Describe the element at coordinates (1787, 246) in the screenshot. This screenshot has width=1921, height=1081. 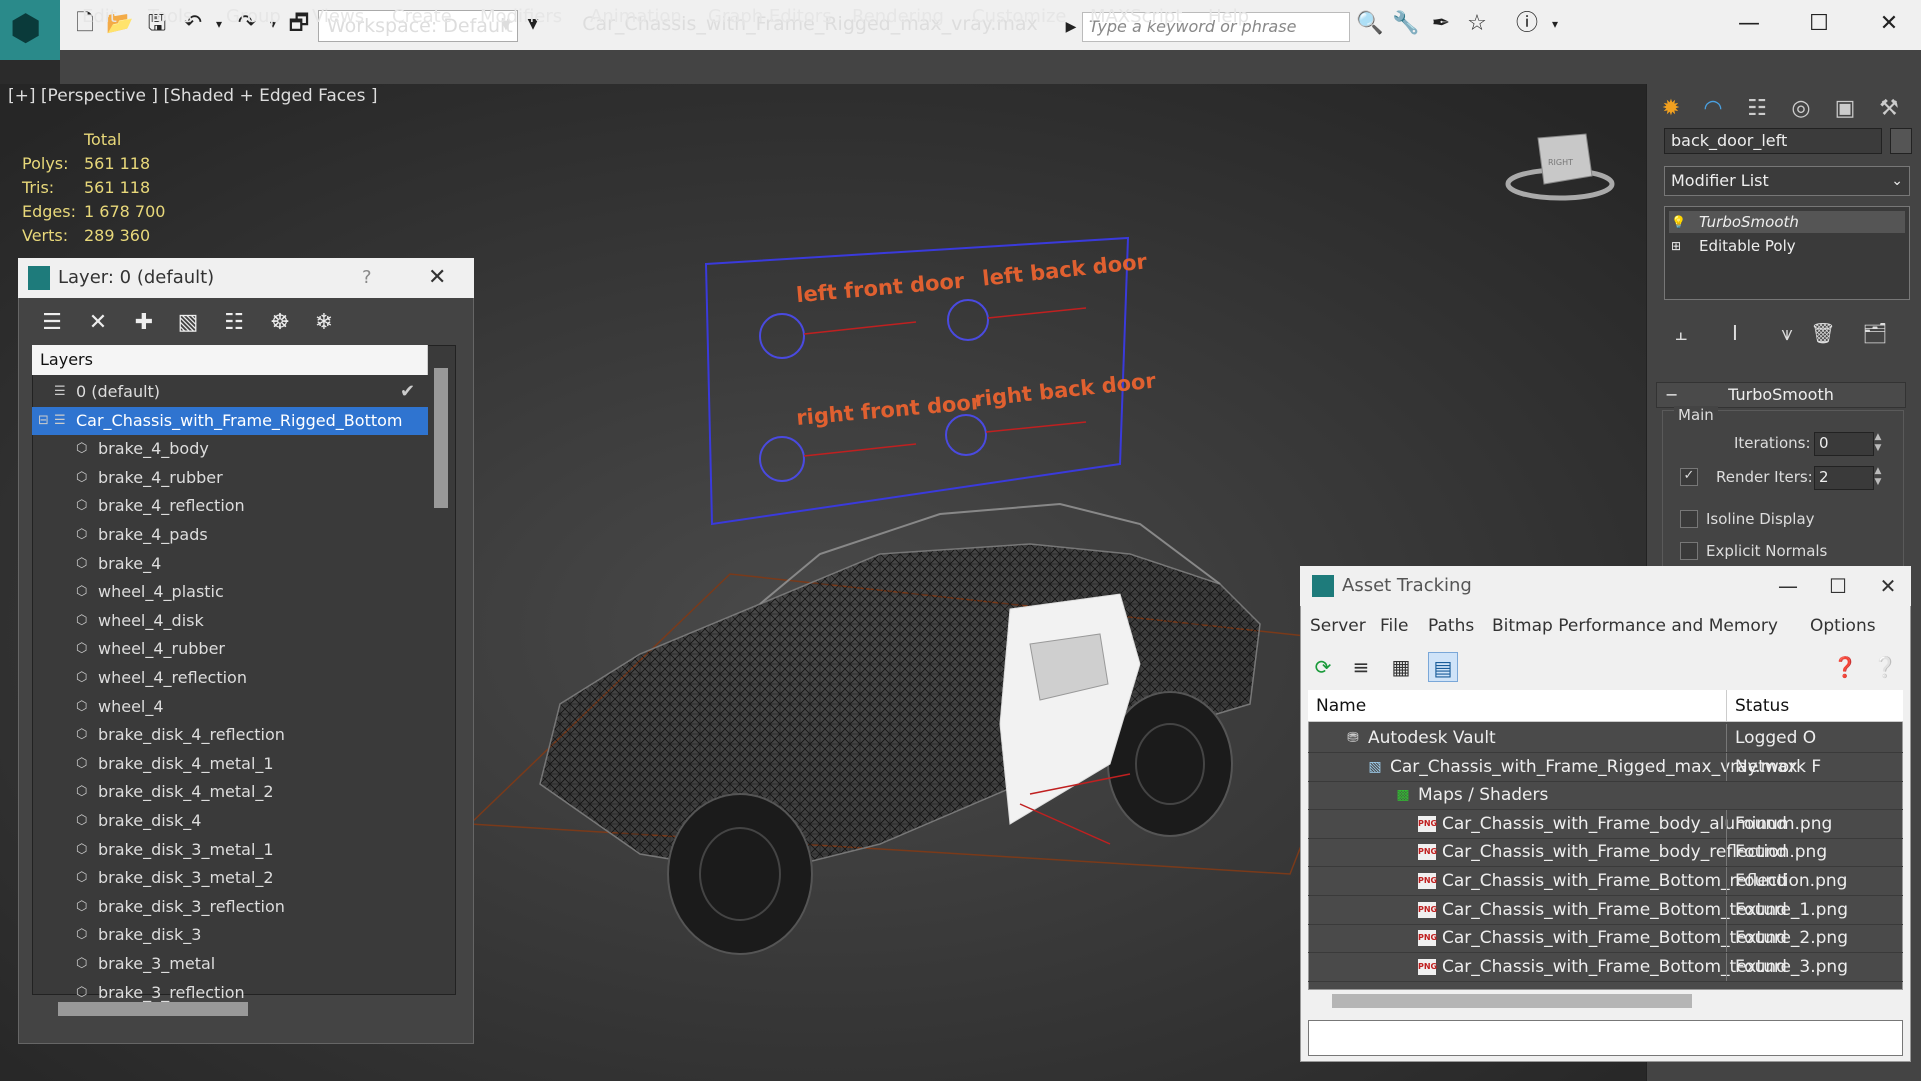
I see `stack-item-editable-poly: ⊞ Editable Poly` at that location.